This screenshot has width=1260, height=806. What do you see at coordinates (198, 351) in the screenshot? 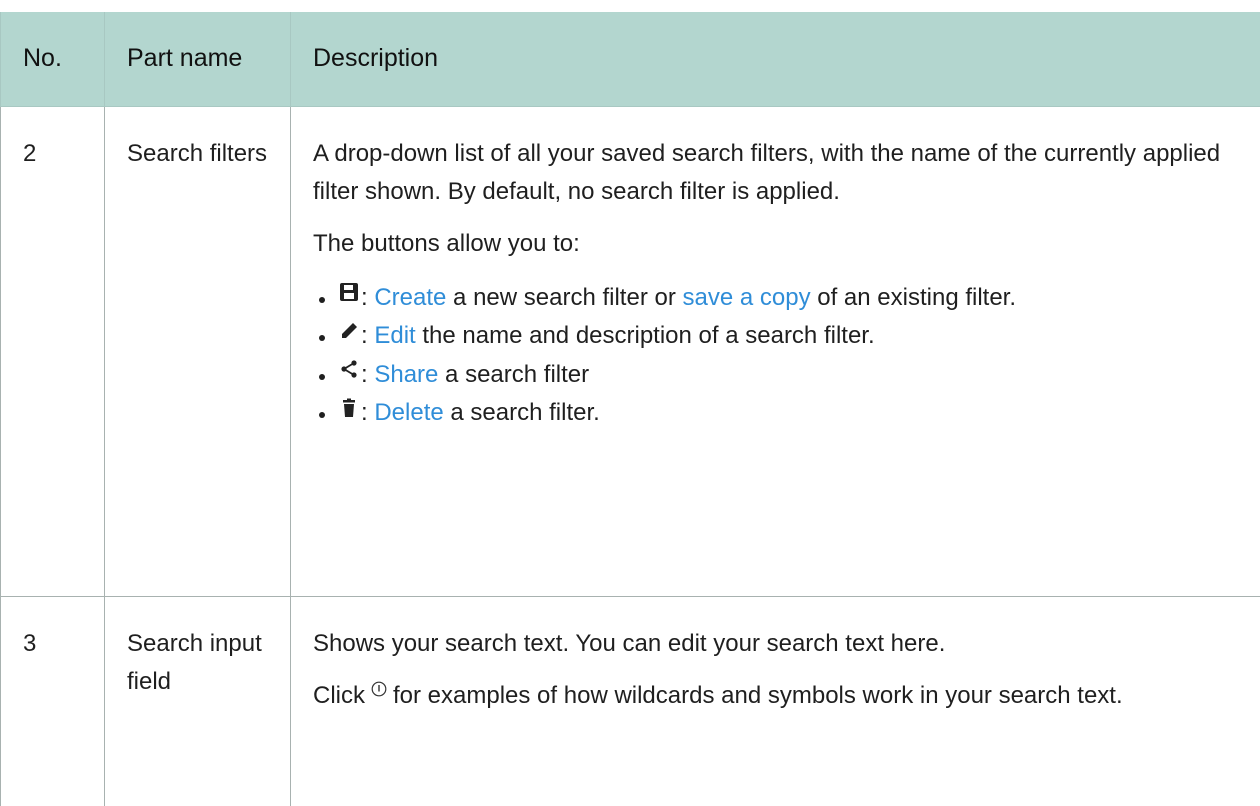
I see `part-name: Search filters` at bounding box center [198, 351].